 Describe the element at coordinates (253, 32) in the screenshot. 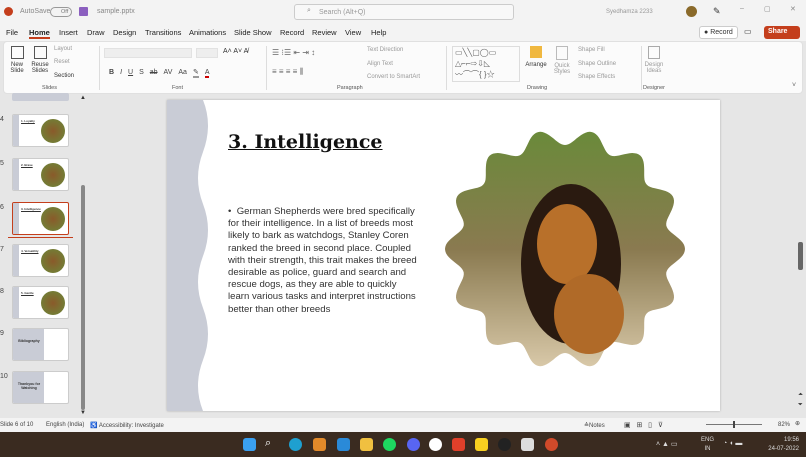

I see `menu-slide-show: Slide Show` at that location.